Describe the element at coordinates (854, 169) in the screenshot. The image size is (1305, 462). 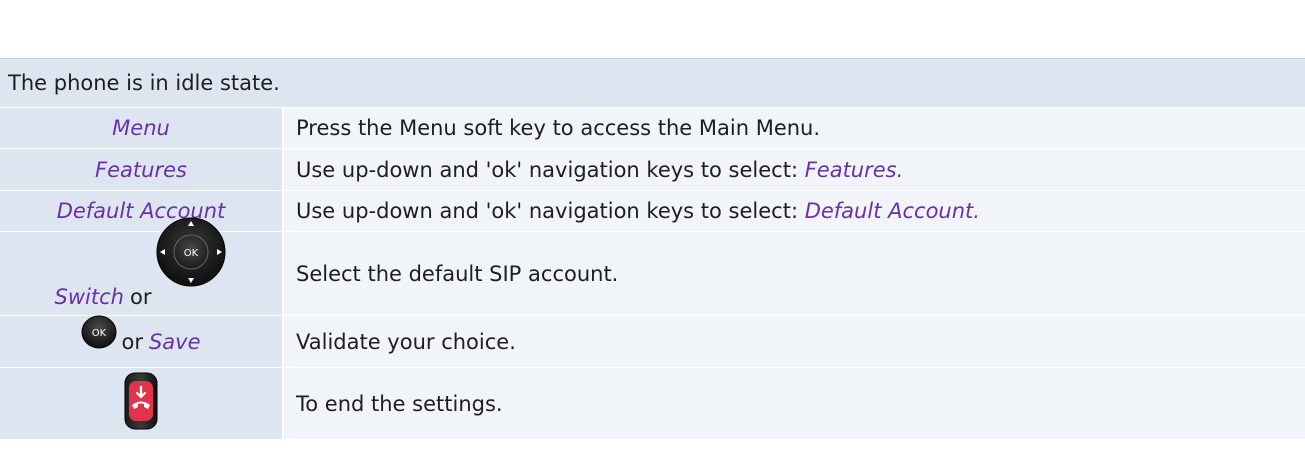
I see `description-emphasis: Features.` at that location.